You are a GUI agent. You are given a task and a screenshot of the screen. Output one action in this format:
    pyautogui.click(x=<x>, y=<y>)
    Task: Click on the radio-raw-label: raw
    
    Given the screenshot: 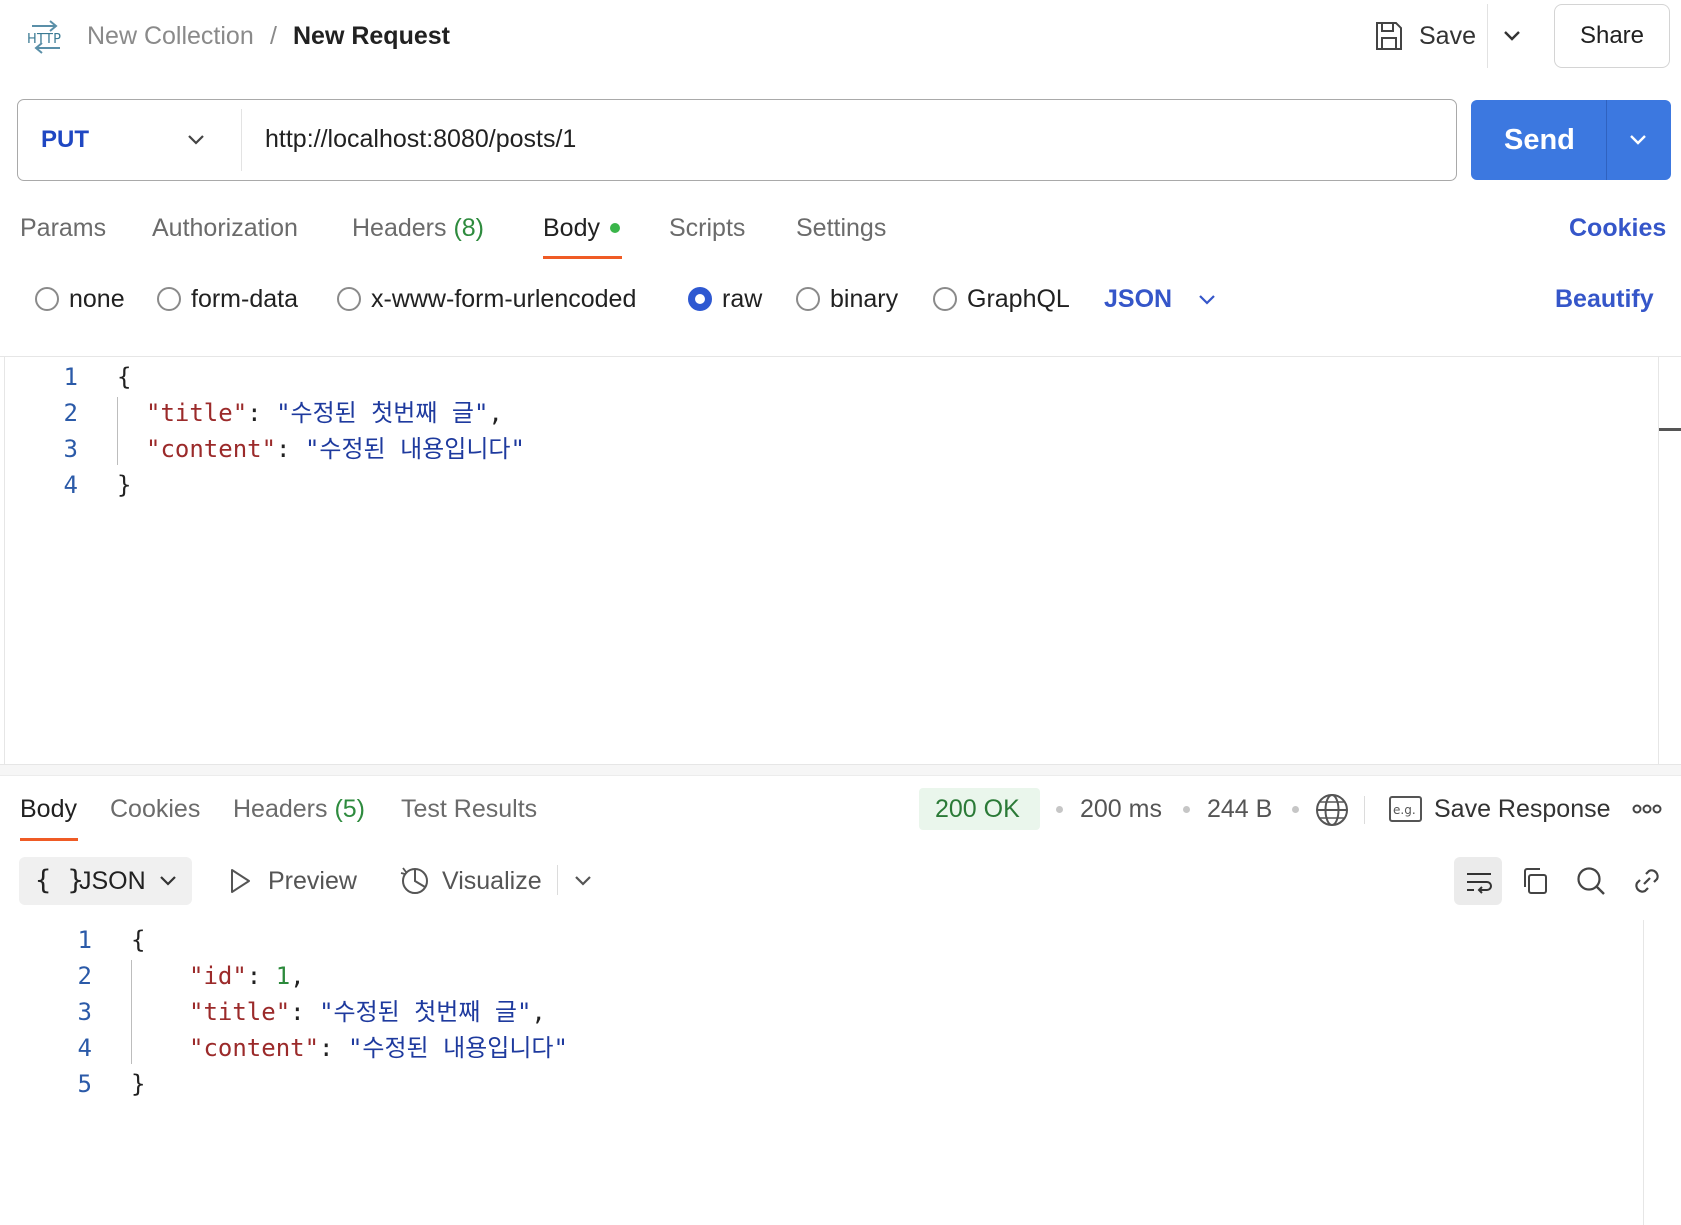 What is the action you would take?
    pyautogui.click(x=742, y=299)
    